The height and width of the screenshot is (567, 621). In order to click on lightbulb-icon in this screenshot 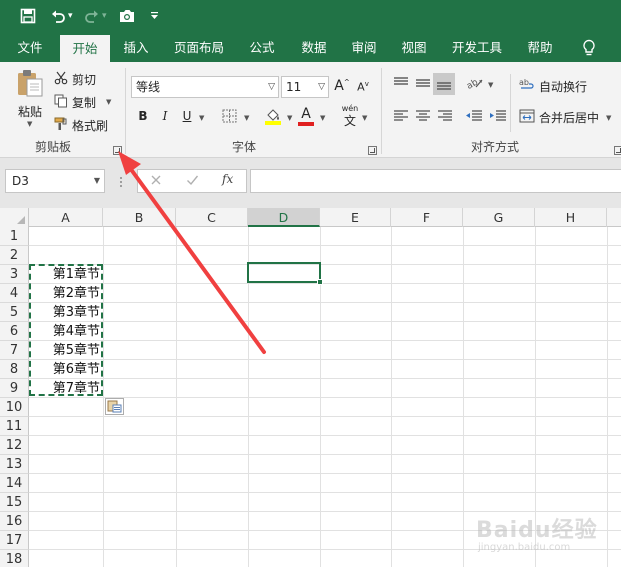, I will do `click(589, 48)`.